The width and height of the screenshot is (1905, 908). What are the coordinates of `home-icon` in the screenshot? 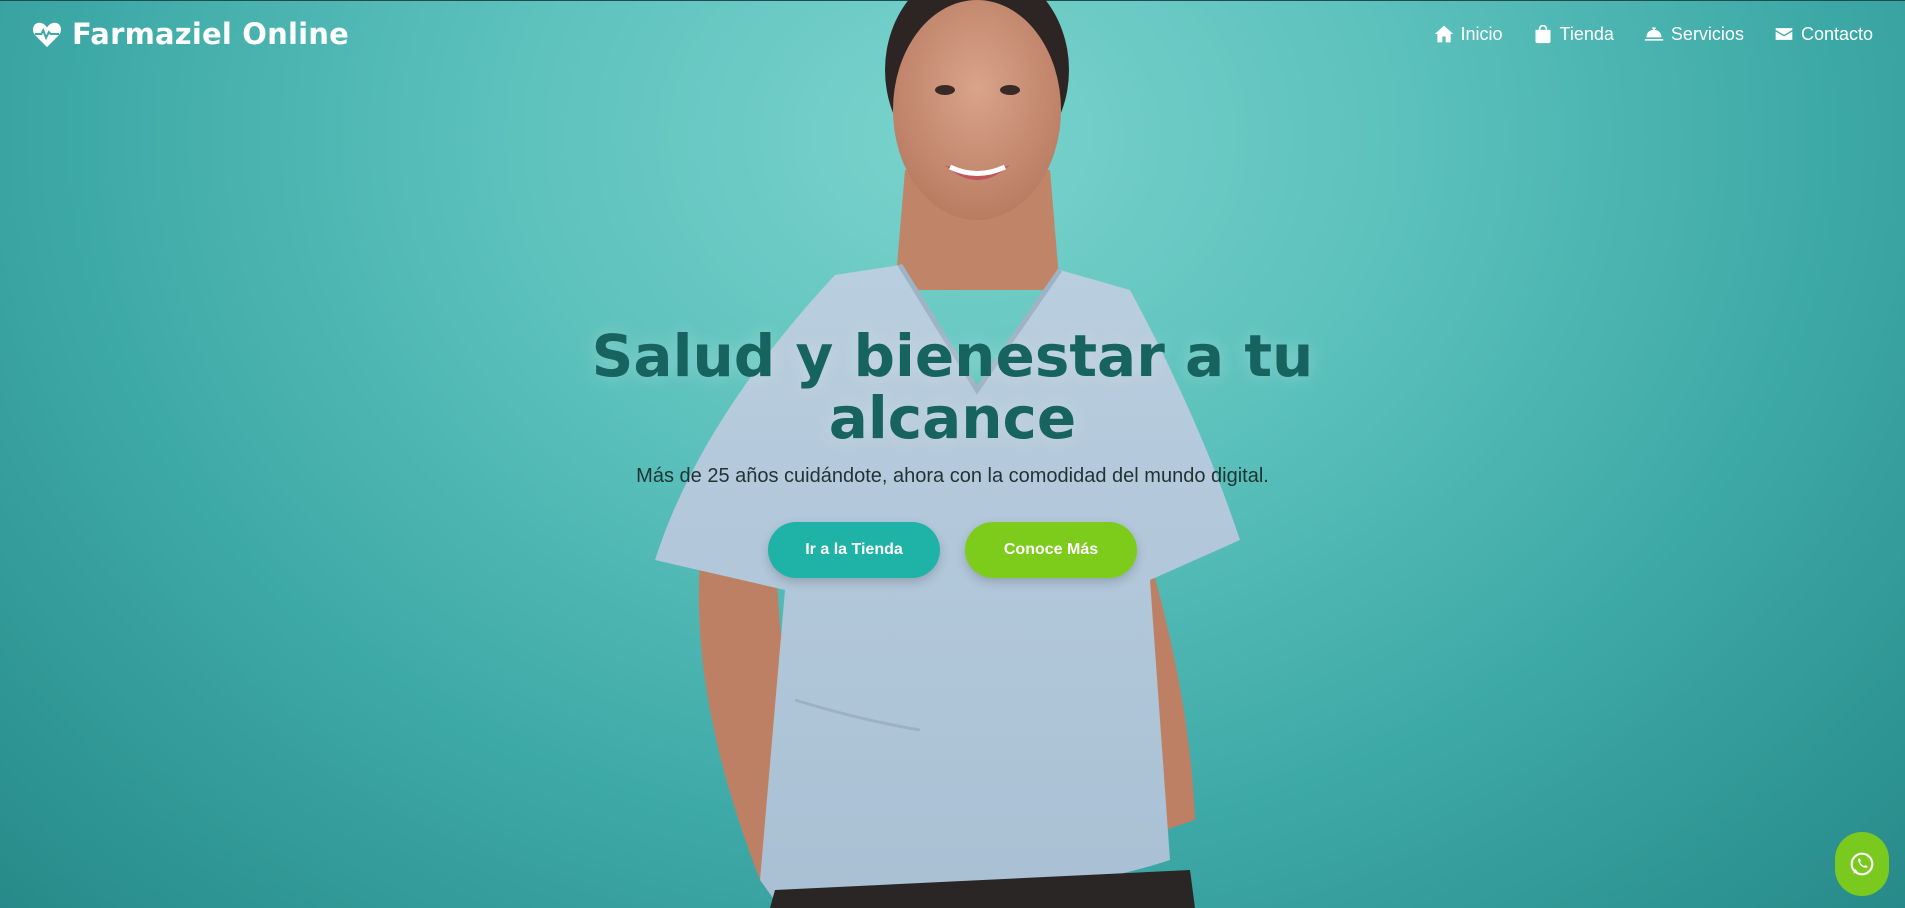 It's located at (1443, 34).